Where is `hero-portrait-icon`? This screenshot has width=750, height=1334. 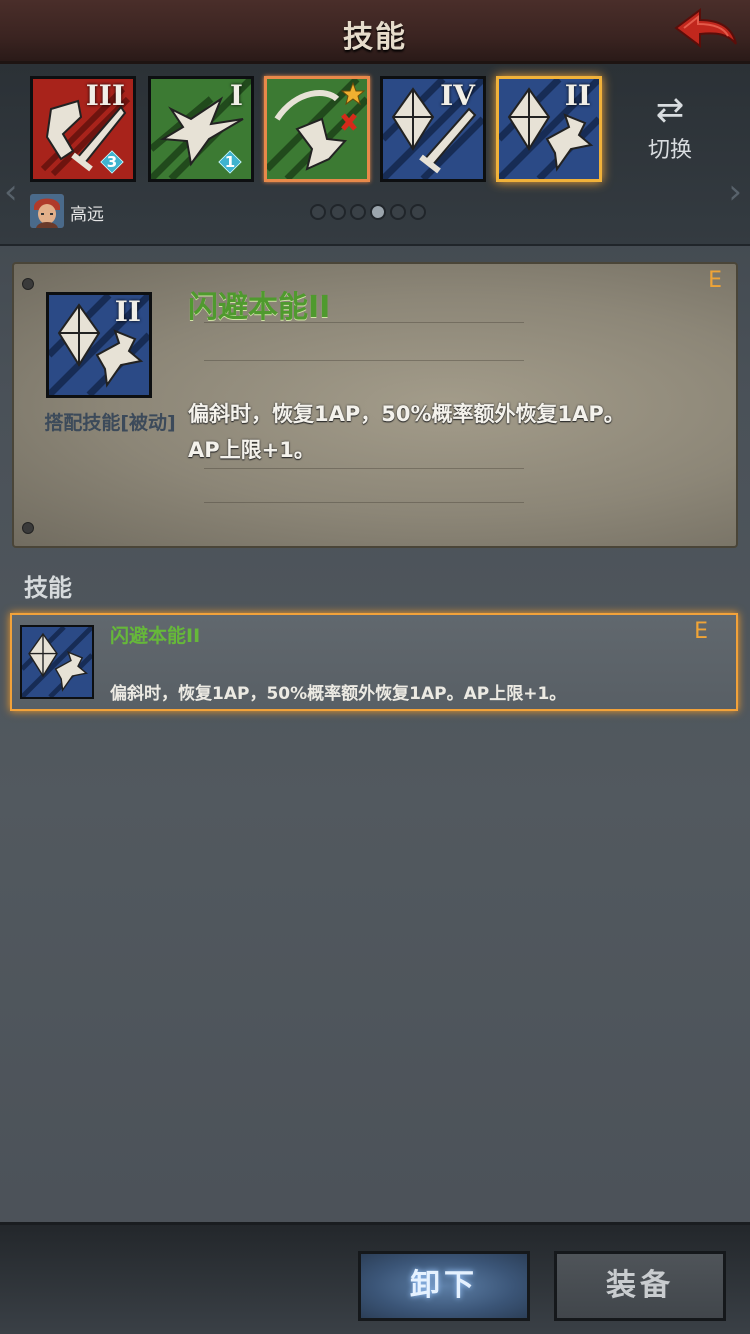 hero-portrait-icon is located at coordinates (47, 211).